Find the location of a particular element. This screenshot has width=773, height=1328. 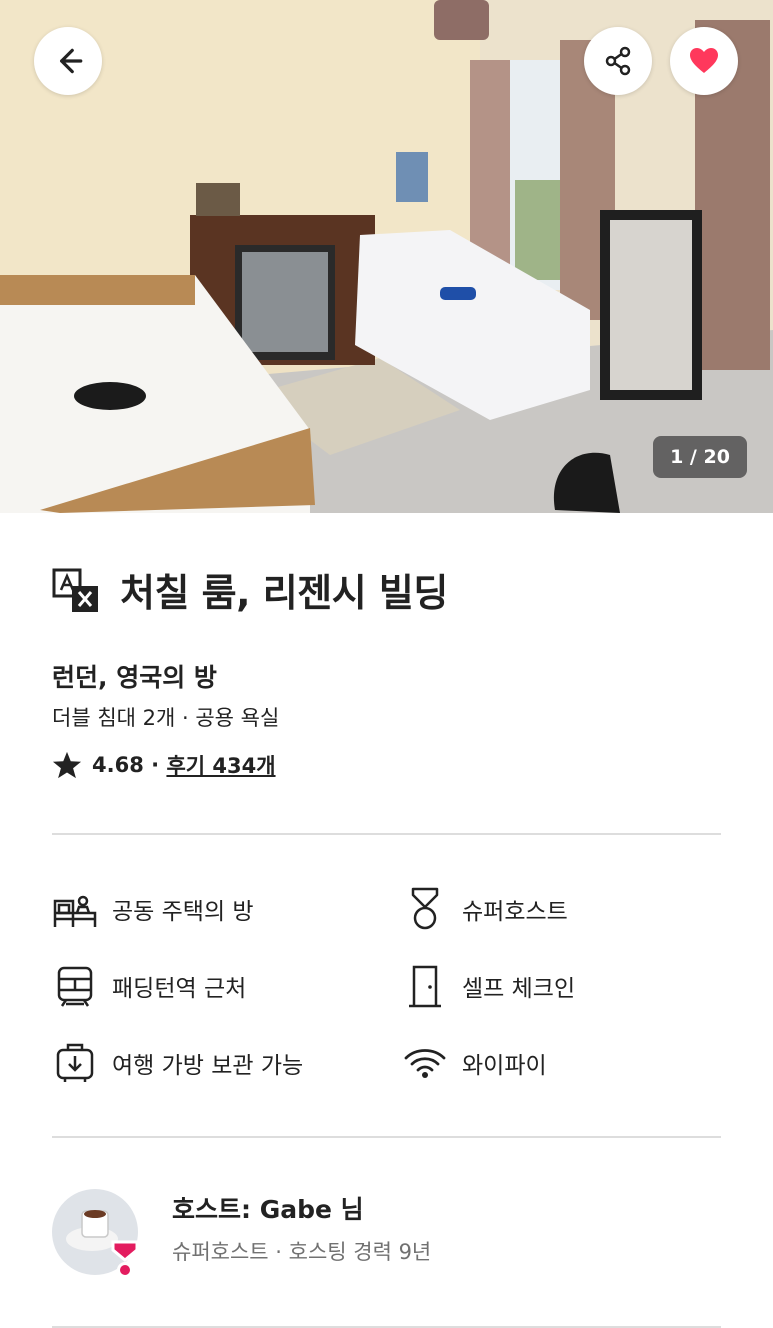

amenity-near-station: 패딩턴역 근처 is located at coordinates (149, 986).